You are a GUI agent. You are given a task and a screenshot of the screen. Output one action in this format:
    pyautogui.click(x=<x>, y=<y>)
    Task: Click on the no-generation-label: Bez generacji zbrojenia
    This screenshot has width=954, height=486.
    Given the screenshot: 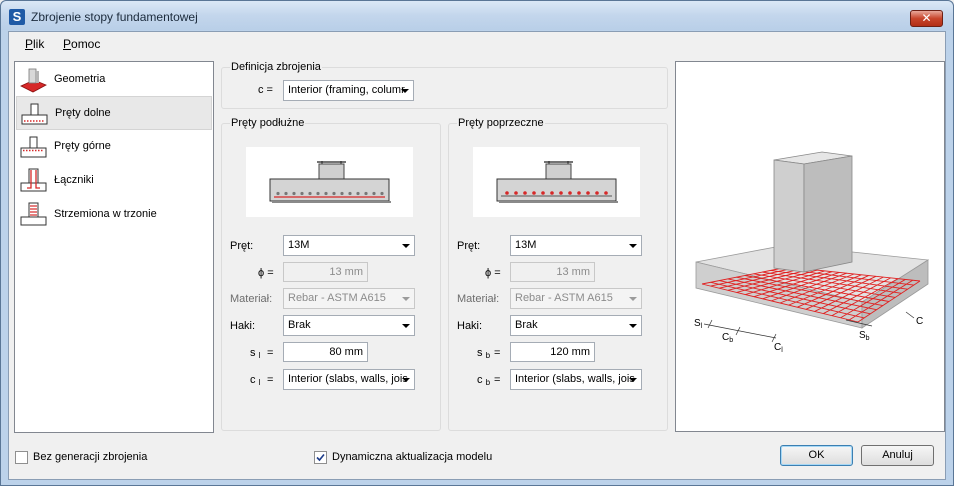 What is the action you would take?
    pyautogui.click(x=90, y=457)
    